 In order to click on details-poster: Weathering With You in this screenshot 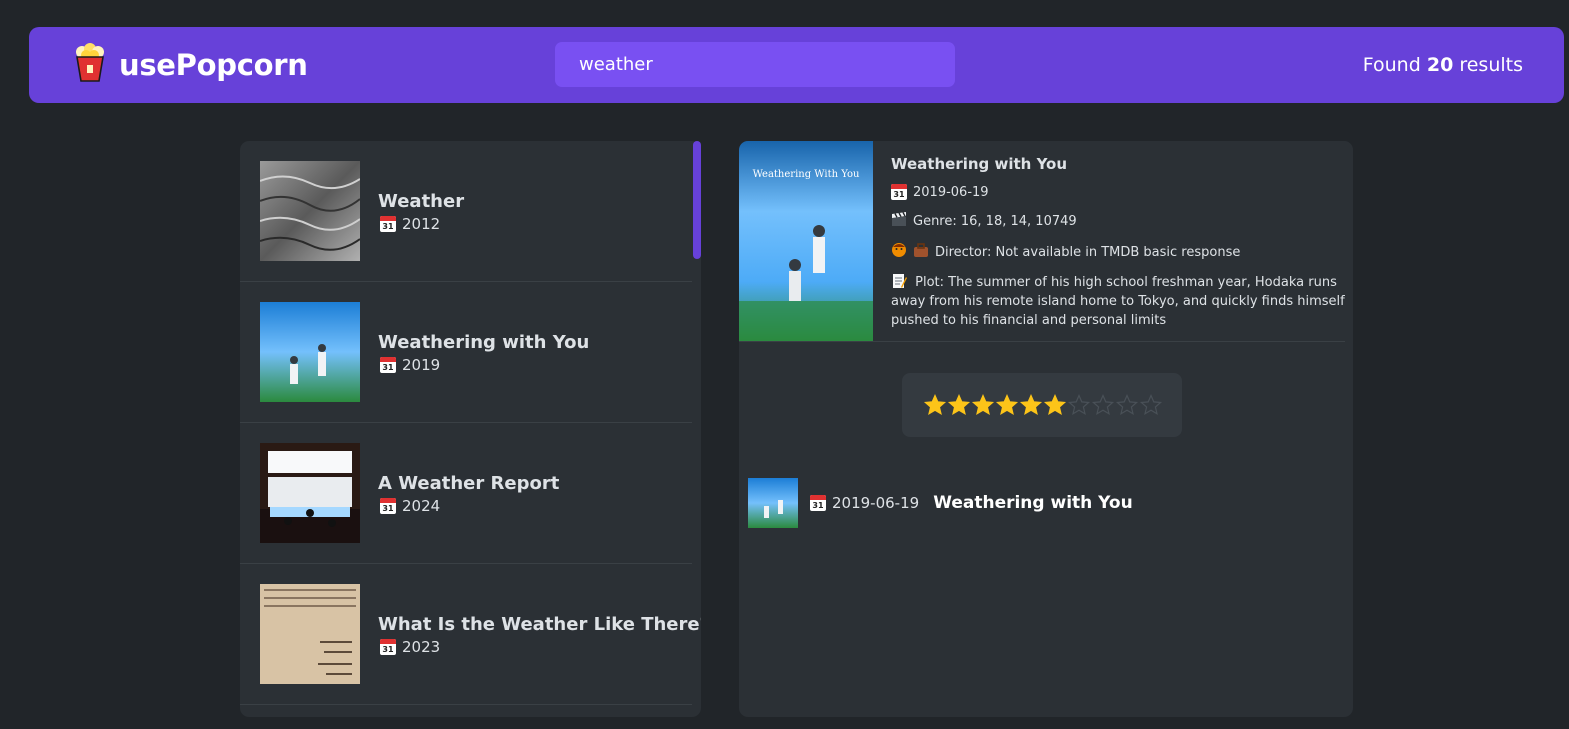, I will do `click(806, 241)`.